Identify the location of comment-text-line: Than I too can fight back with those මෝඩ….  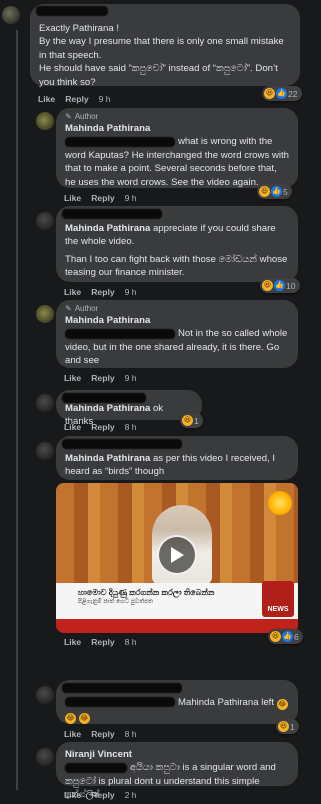
(176, 266).